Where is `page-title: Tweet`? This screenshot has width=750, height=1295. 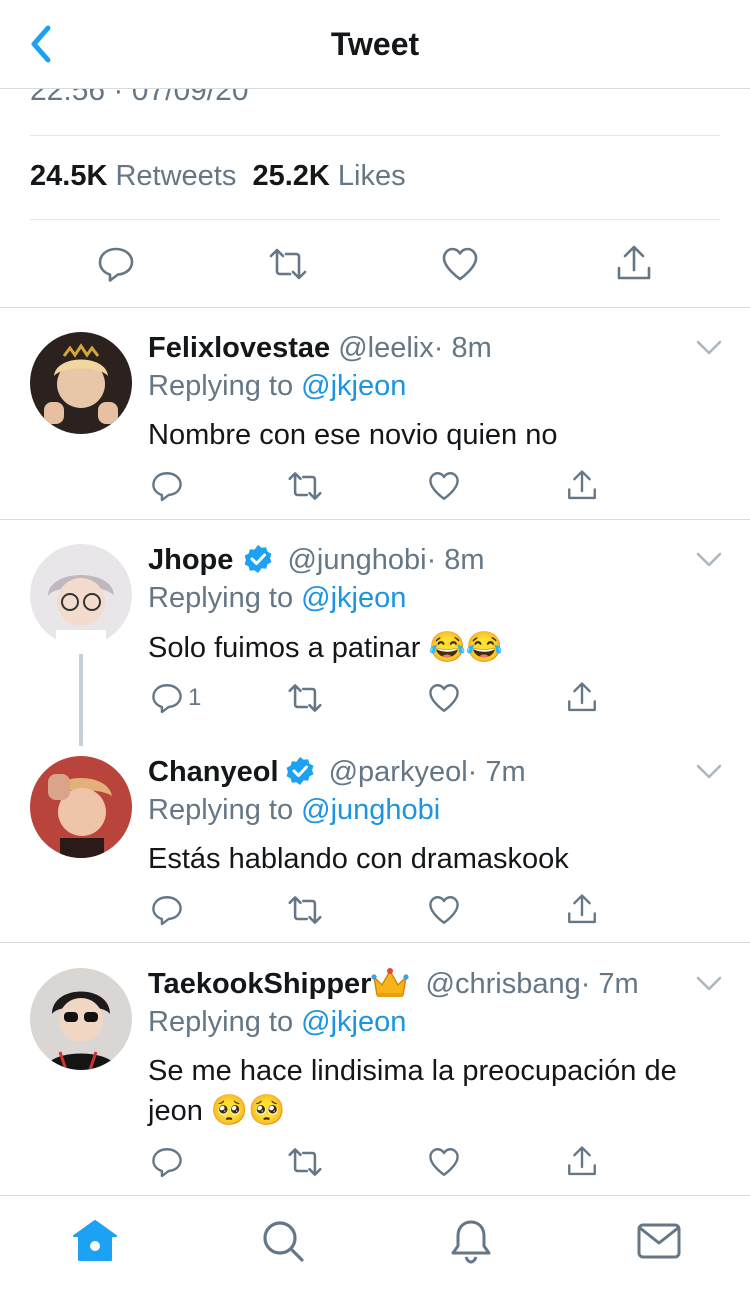
page-title: Tweet is located at coordinates (375, 44).